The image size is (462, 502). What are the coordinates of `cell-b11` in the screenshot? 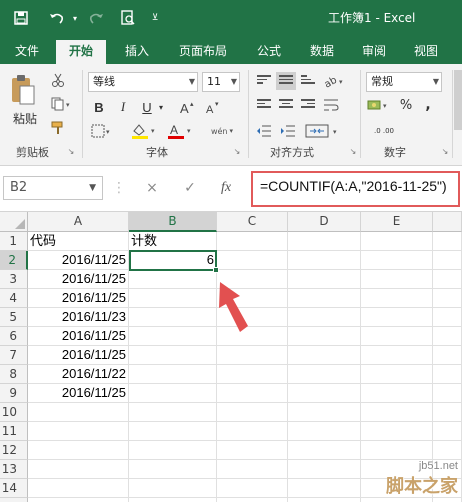 It's located at (173, 431).